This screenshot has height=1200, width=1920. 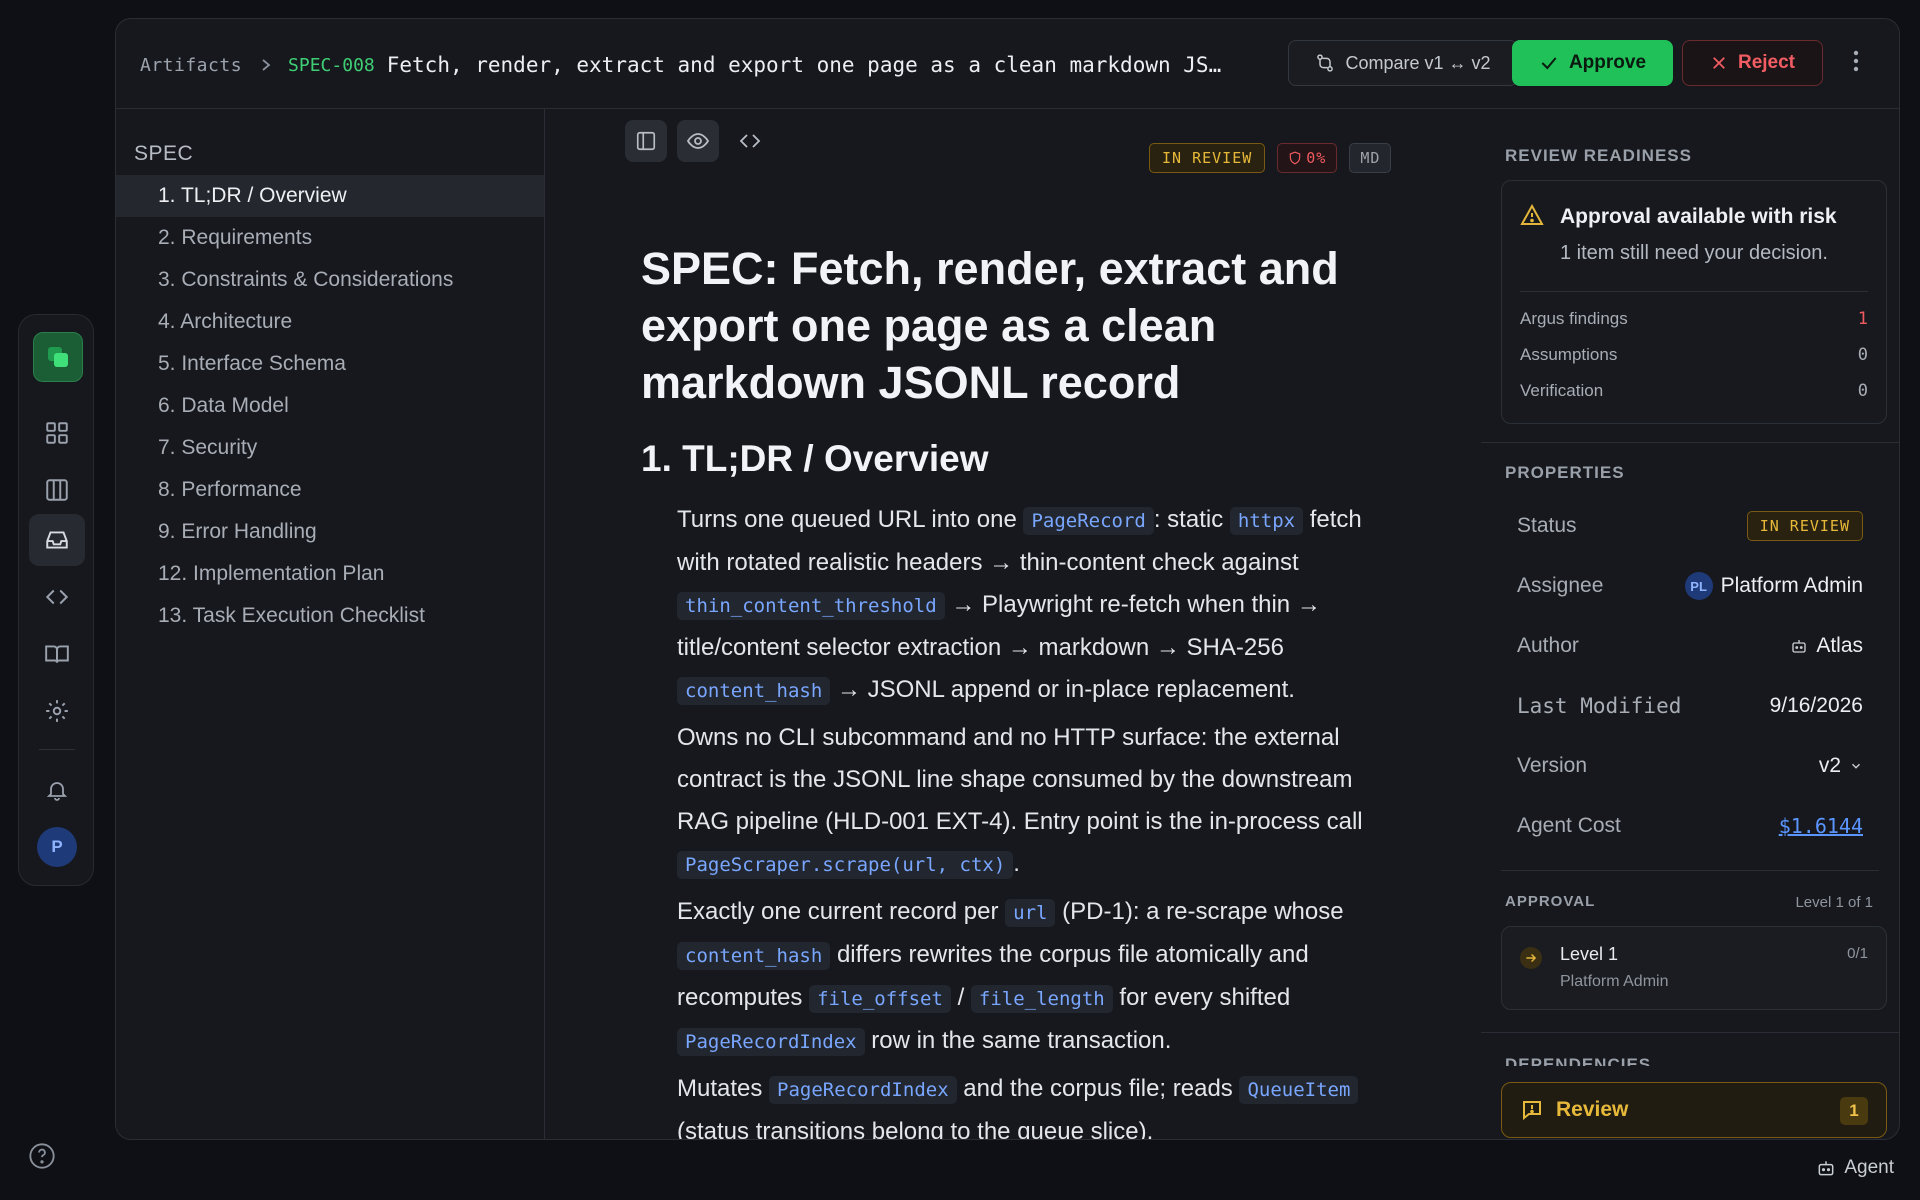 What do you see at coordinates (1266, 521) in the screenshot?
I see `inline-code: httpx` at bounding box center [1266, 521].